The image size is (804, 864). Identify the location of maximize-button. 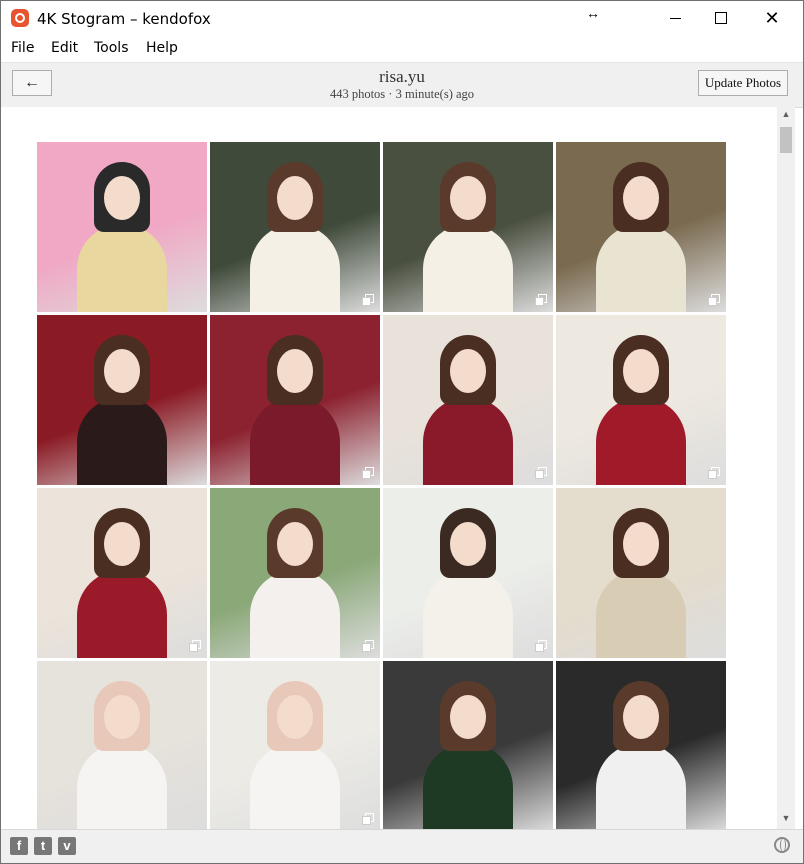
(721, 18).